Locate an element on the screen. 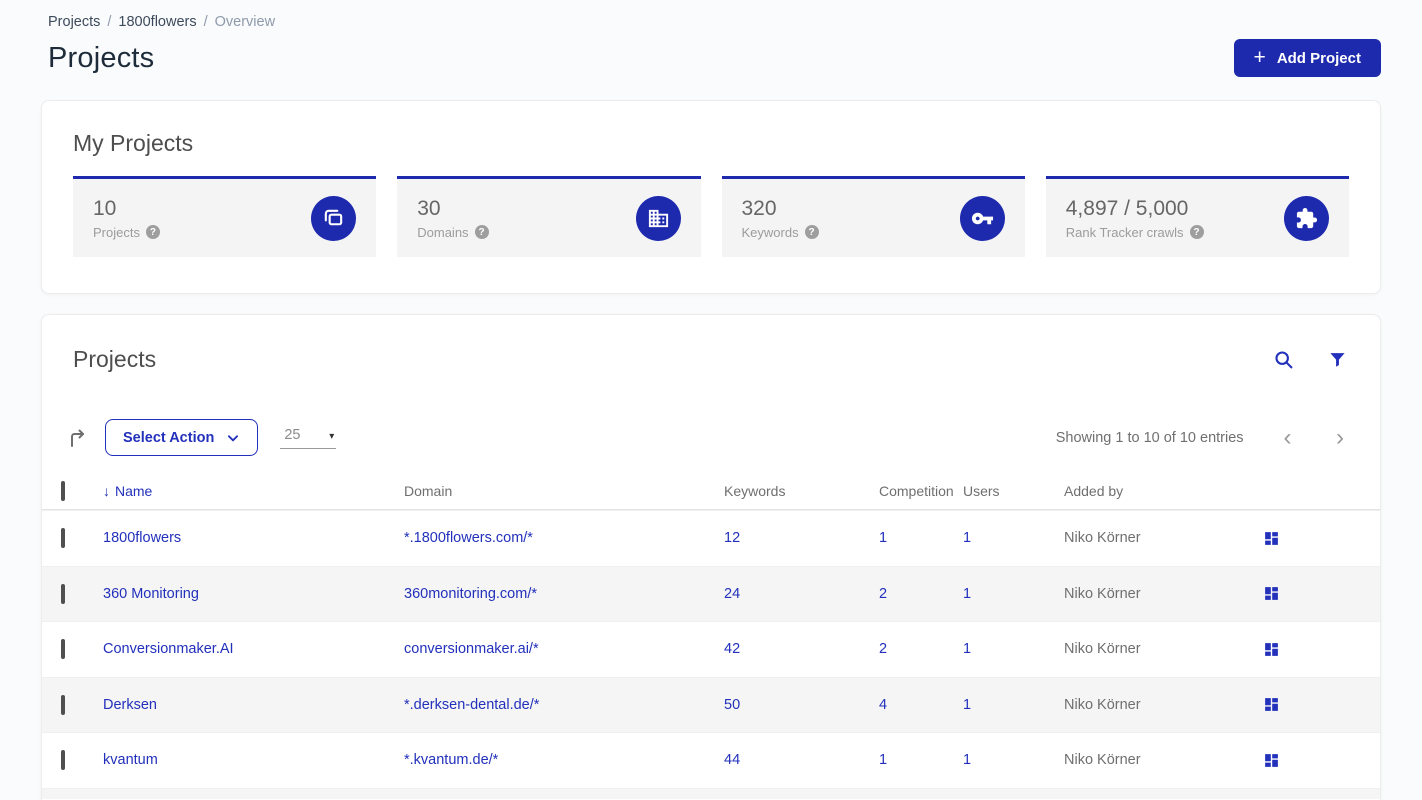  project-name-link: 360 Monitoring is located at coordinates (253, 594).